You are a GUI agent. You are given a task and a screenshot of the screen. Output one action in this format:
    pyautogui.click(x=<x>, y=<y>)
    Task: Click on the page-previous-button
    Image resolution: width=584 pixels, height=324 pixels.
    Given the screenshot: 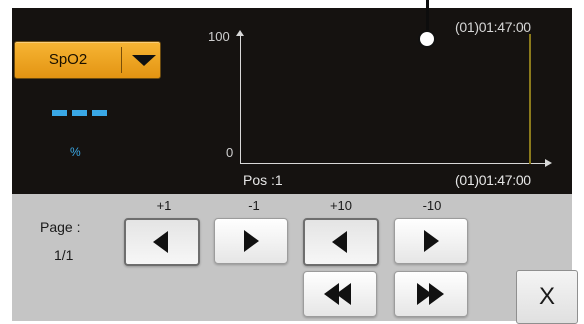 What is the action you would take?
    pyautogui.click(x=340, y=294)
    